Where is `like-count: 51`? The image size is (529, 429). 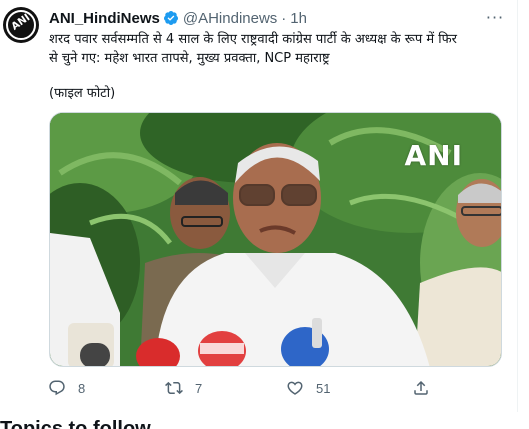 like-count: 51 is located at coordinates (323, 388).